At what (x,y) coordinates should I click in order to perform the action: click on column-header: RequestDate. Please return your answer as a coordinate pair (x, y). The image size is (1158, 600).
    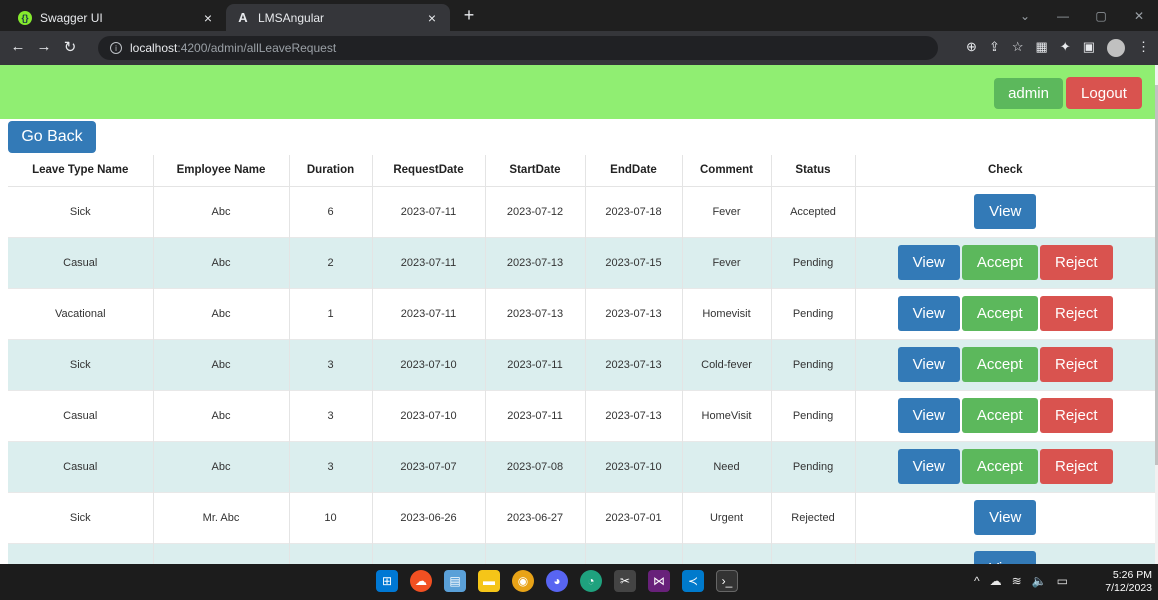
    Looking at the image, I should click on (429, 171).